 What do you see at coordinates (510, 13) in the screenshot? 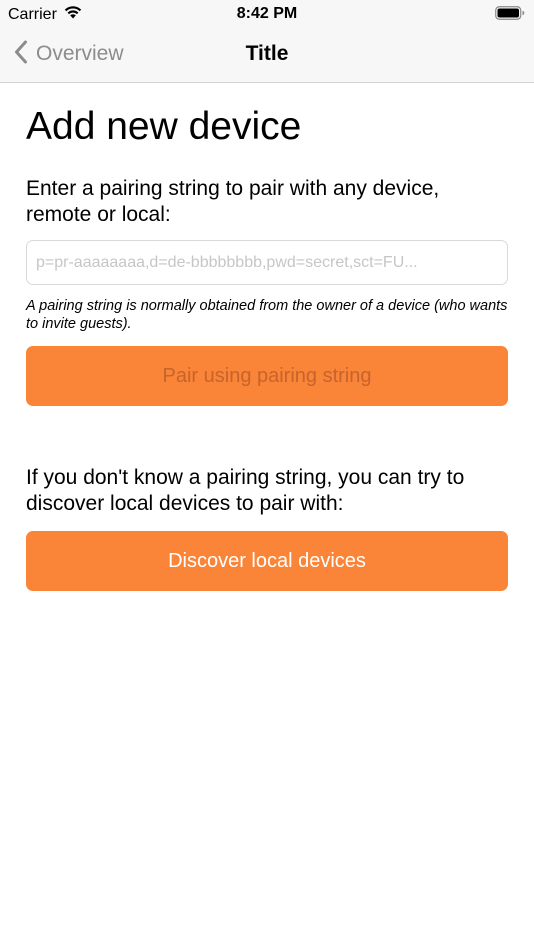
I see `battery-icon` at bounding box center [510, 13].